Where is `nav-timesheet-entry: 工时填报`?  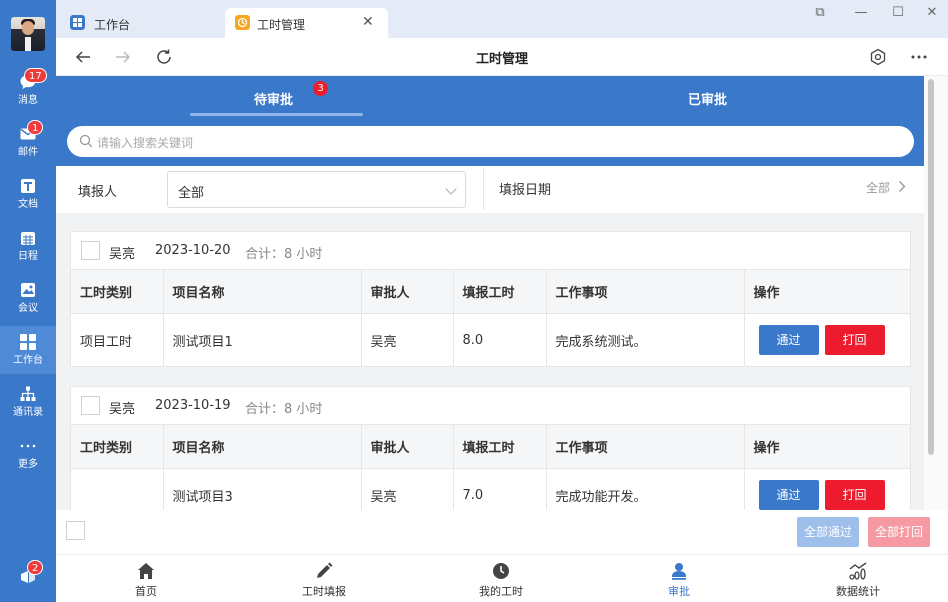 nav-timesheet-entry: 工时填报 is located at coordinates (324, 578).